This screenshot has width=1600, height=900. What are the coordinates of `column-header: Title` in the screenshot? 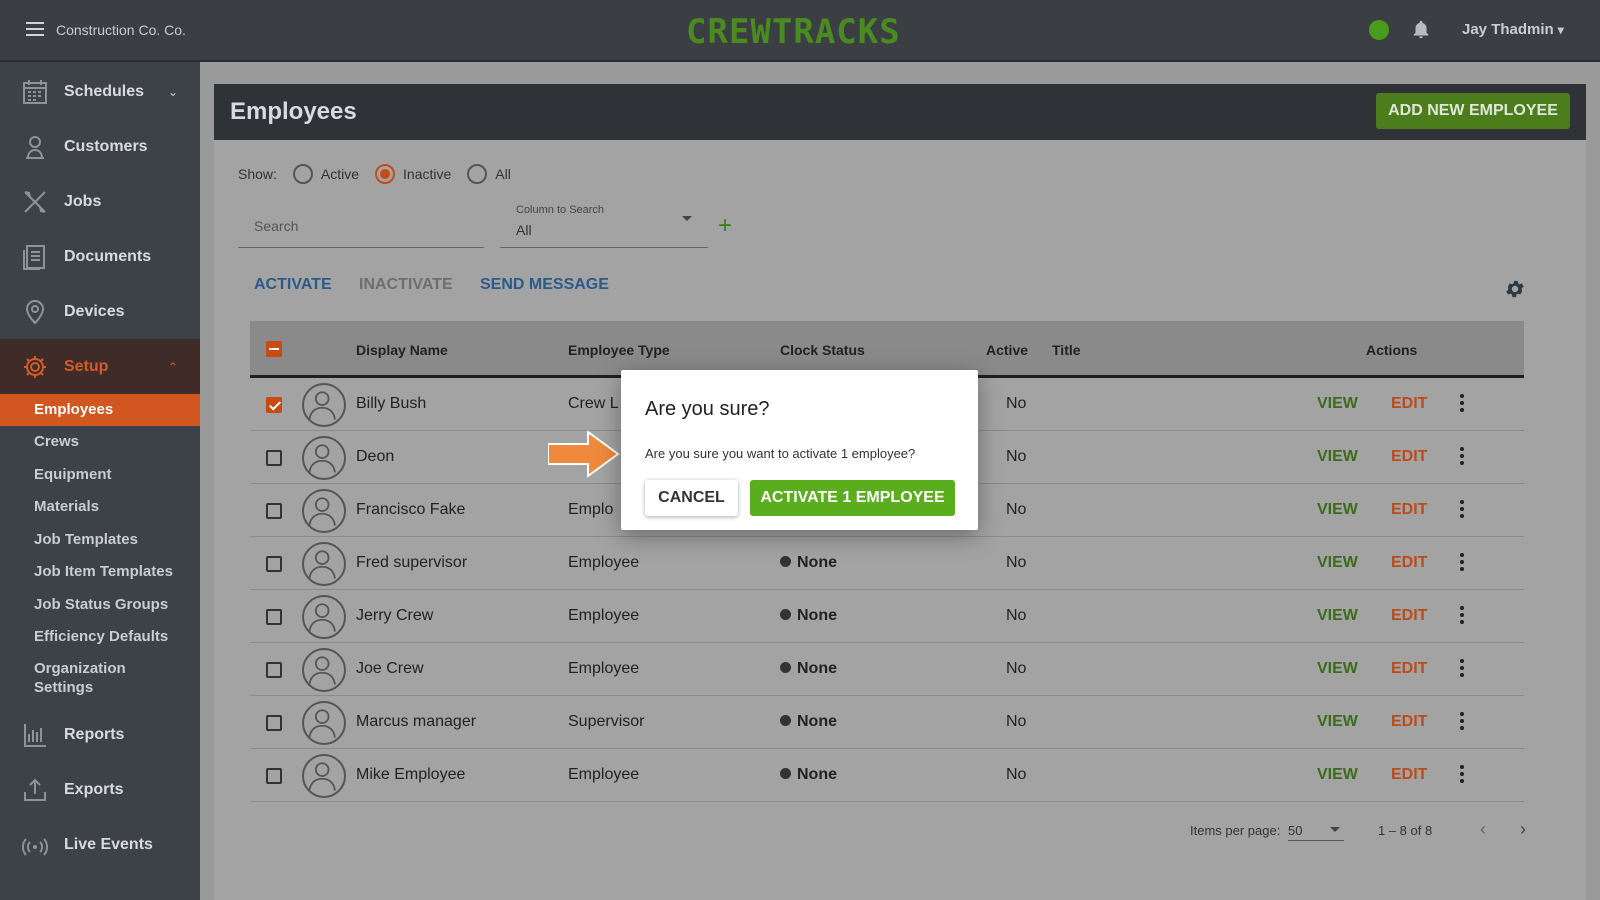 It's located at (1066, 350).